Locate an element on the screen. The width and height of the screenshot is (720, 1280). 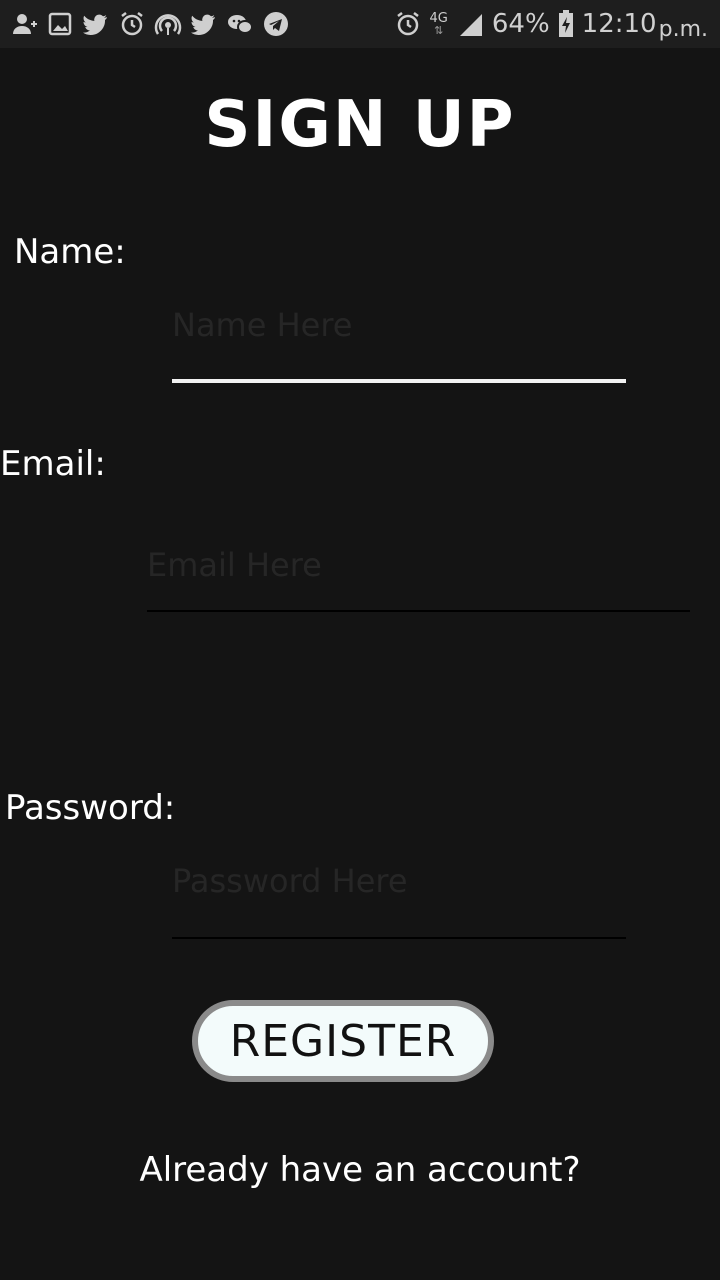
clock: 12:10p.m. is located at coordinates (644, 25).